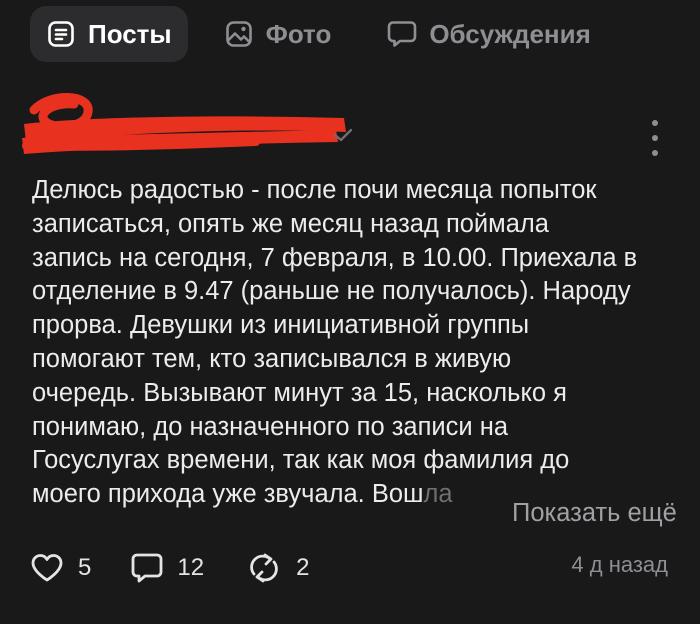 The height and width of the screenshot is (624, 700). Describe the element at coordinates (402, 34) in the screenshot. I see `discussion-icon` at that location.